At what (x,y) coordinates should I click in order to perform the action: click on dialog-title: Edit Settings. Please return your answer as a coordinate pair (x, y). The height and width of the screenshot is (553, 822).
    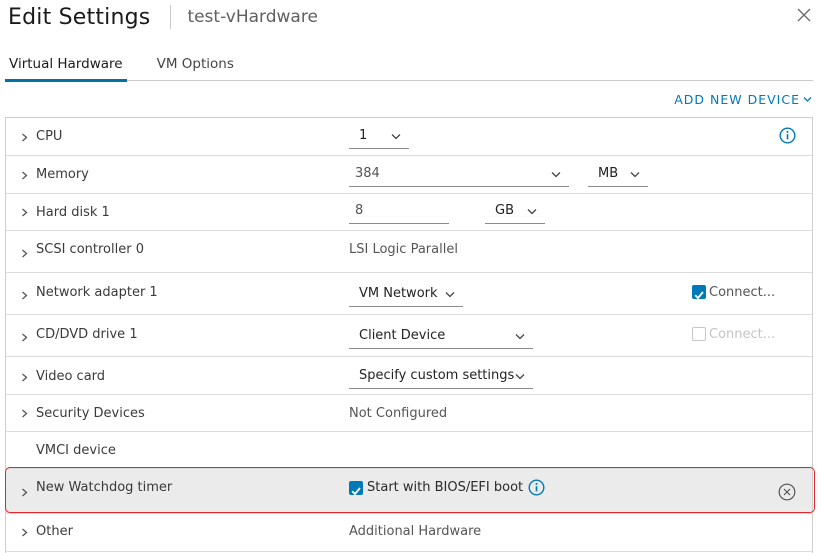
    Looking at the image, I should click on (79, 17).